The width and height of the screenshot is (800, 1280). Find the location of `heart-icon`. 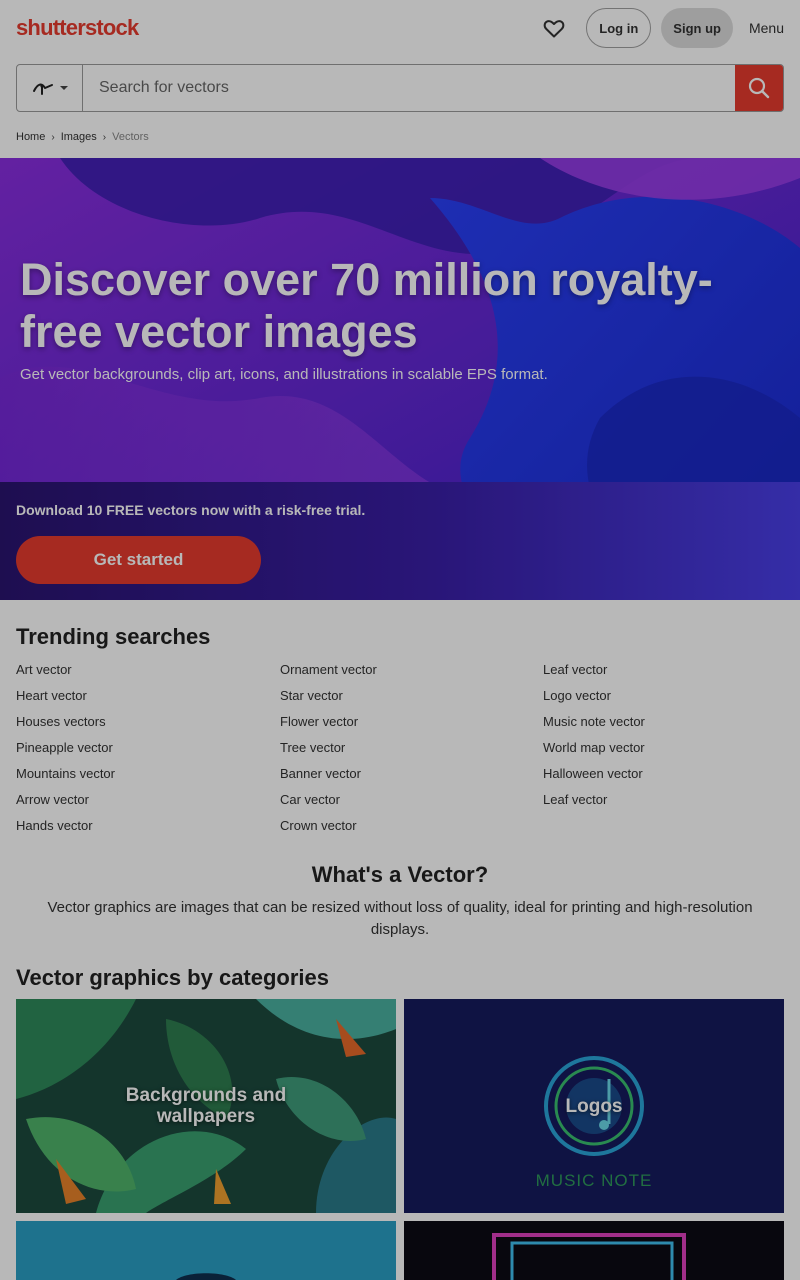

heart-icon is located at coordinates (554, 28).